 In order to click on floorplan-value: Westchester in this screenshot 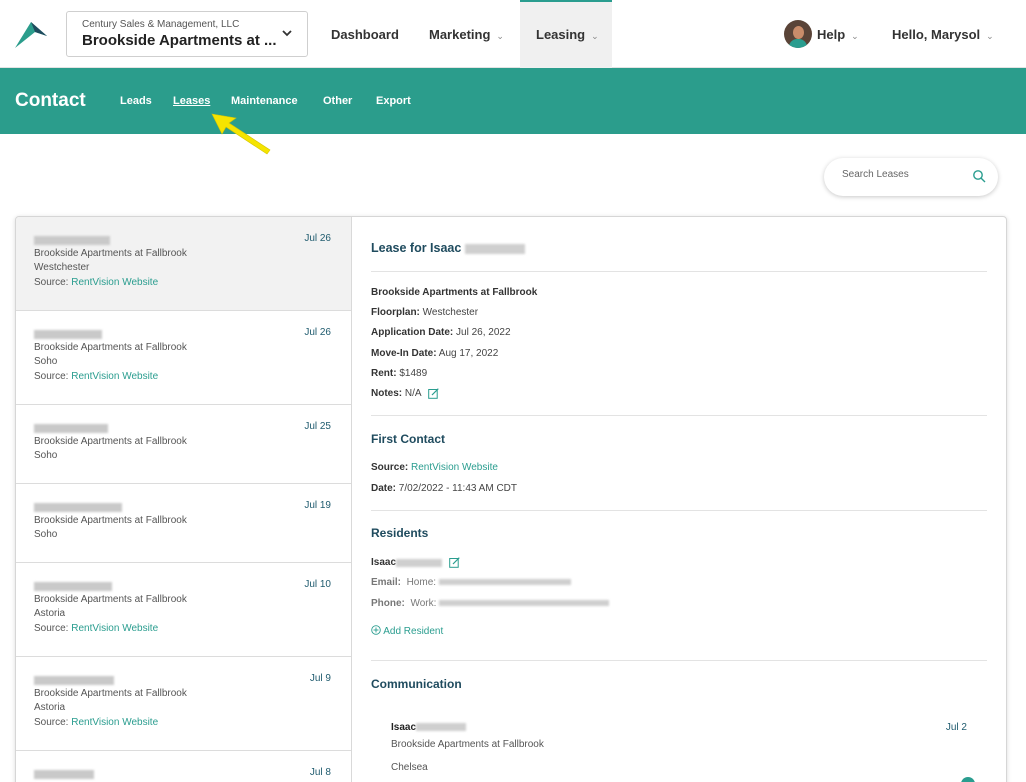, I will do `click(450, 312)`.